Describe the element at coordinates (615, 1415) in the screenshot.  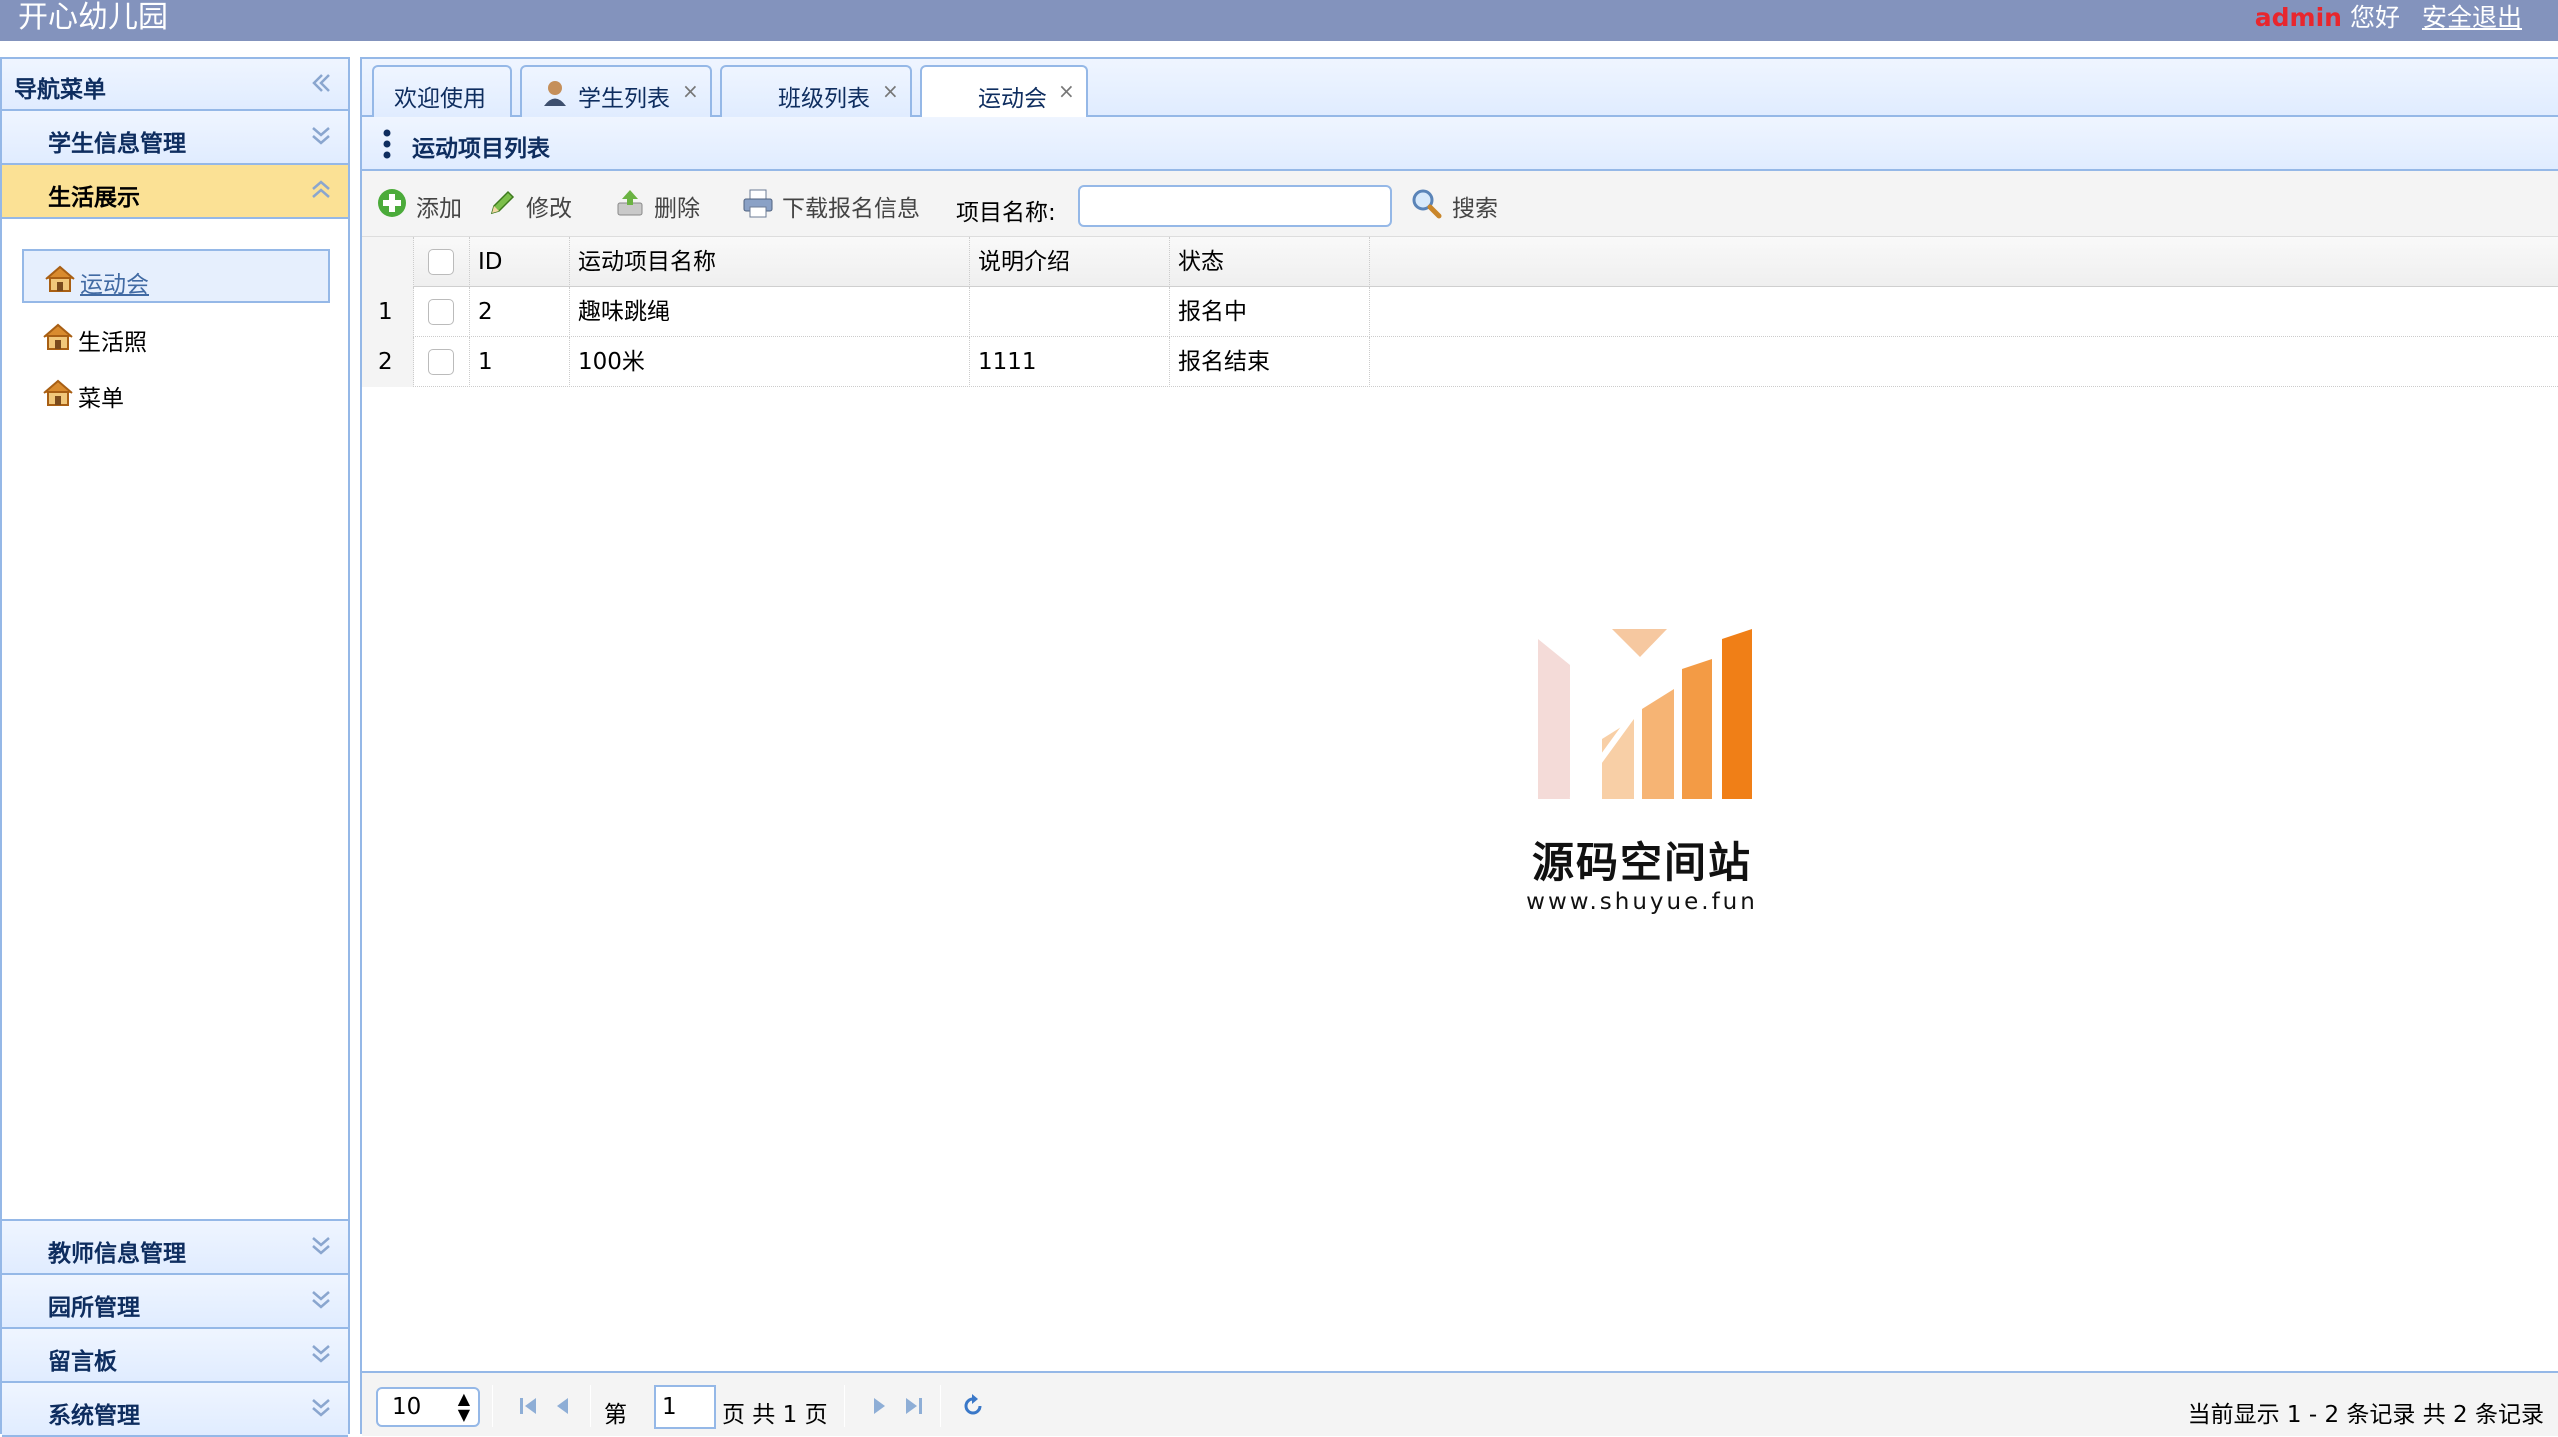
I see `page-prefix: 第` at that location.